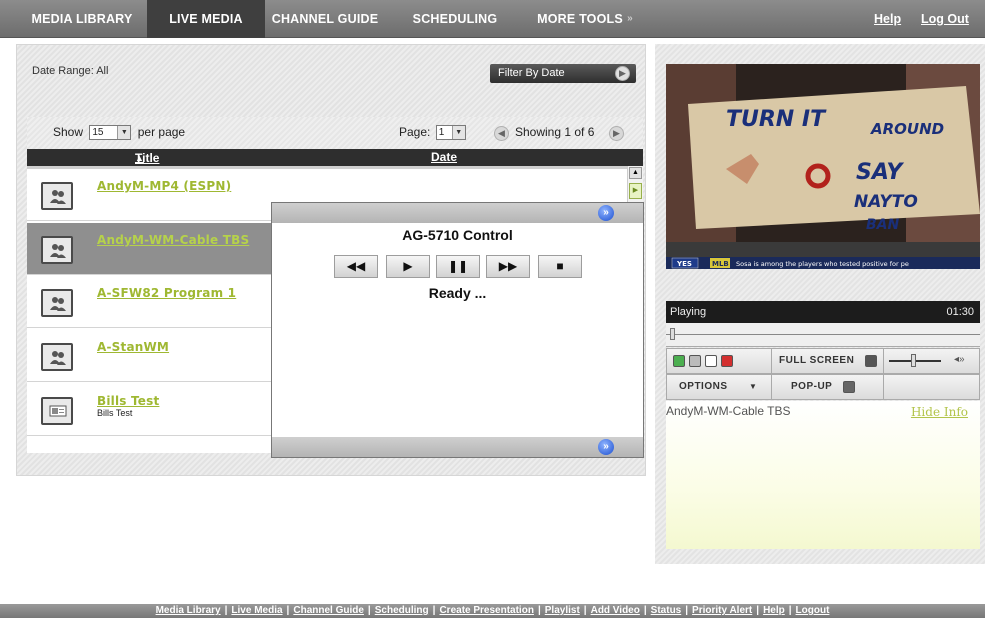 The height and width of the screenshot is (618, 985). Describe the element at coordinates (688, 312) in the screenshot. I see `playback-state: Playing` at that location.